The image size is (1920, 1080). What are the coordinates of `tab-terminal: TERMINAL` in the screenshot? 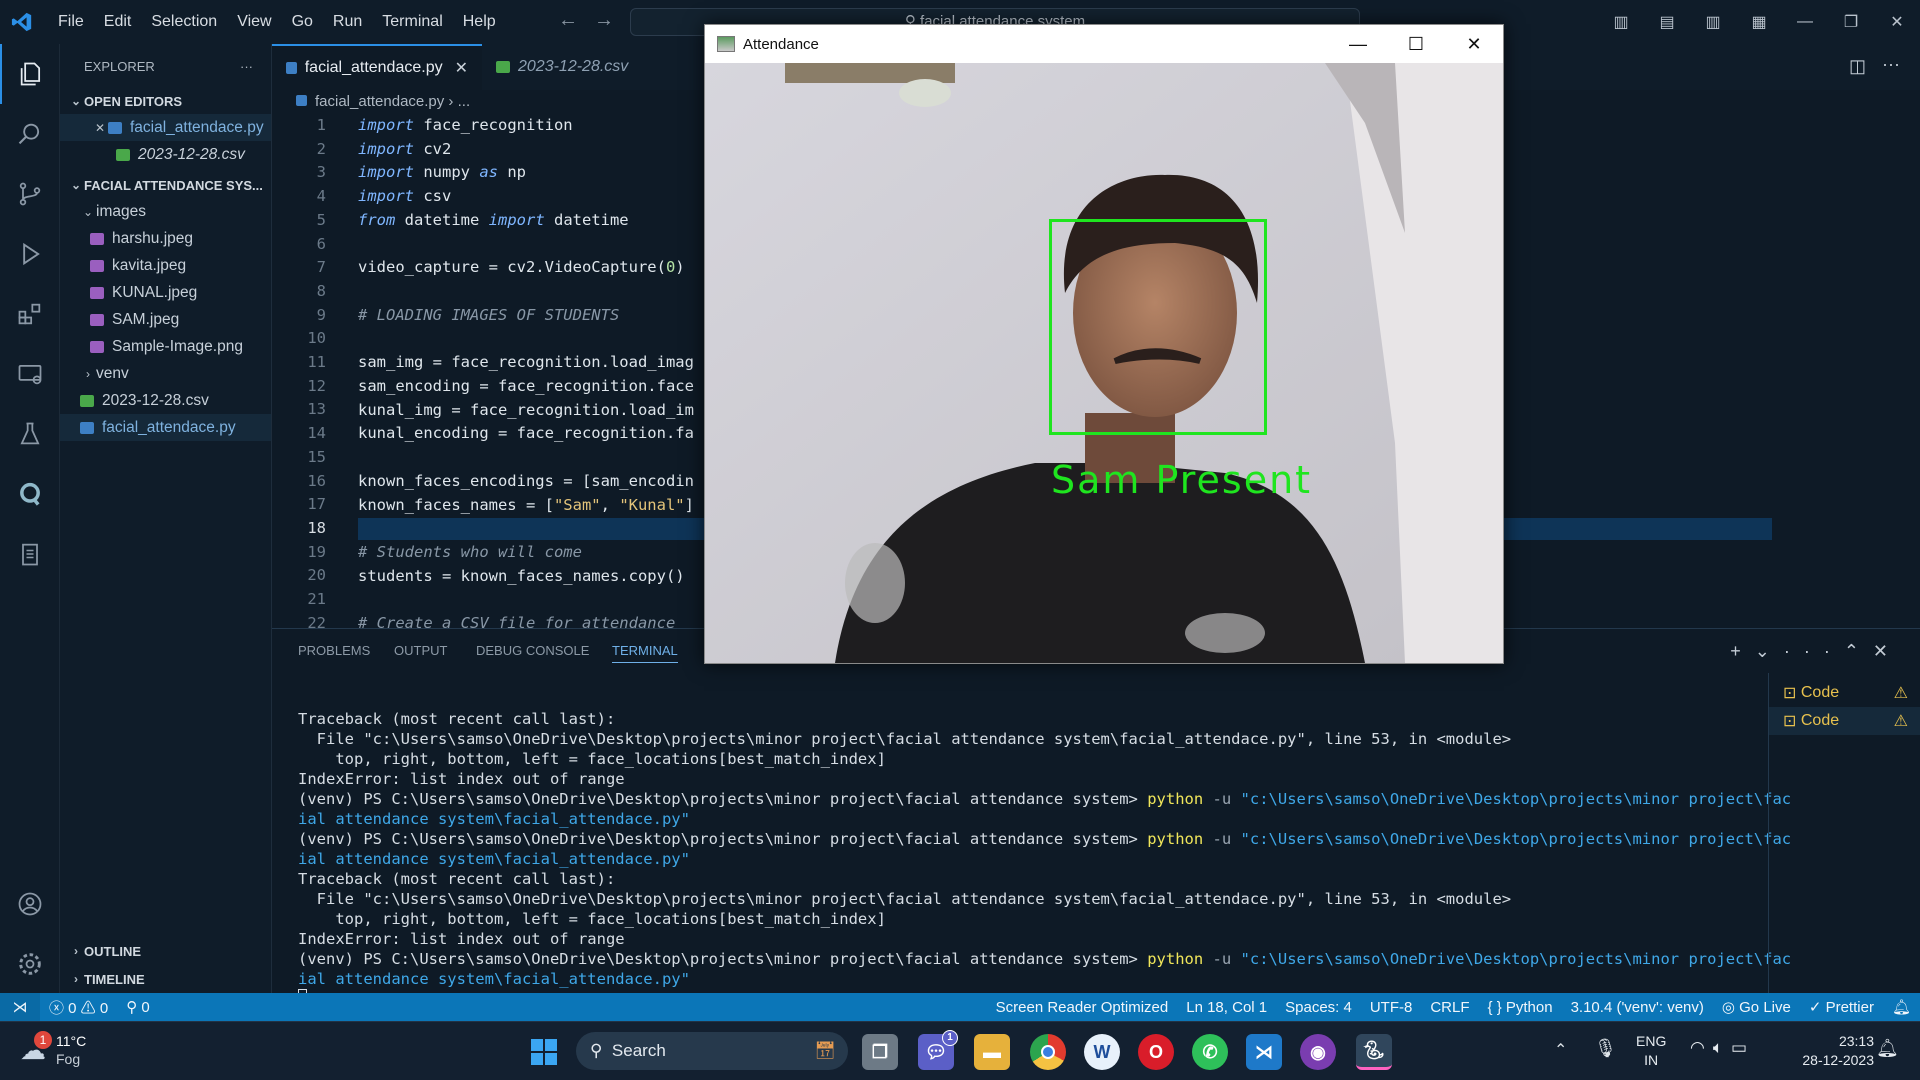 It's located at (645, 653).